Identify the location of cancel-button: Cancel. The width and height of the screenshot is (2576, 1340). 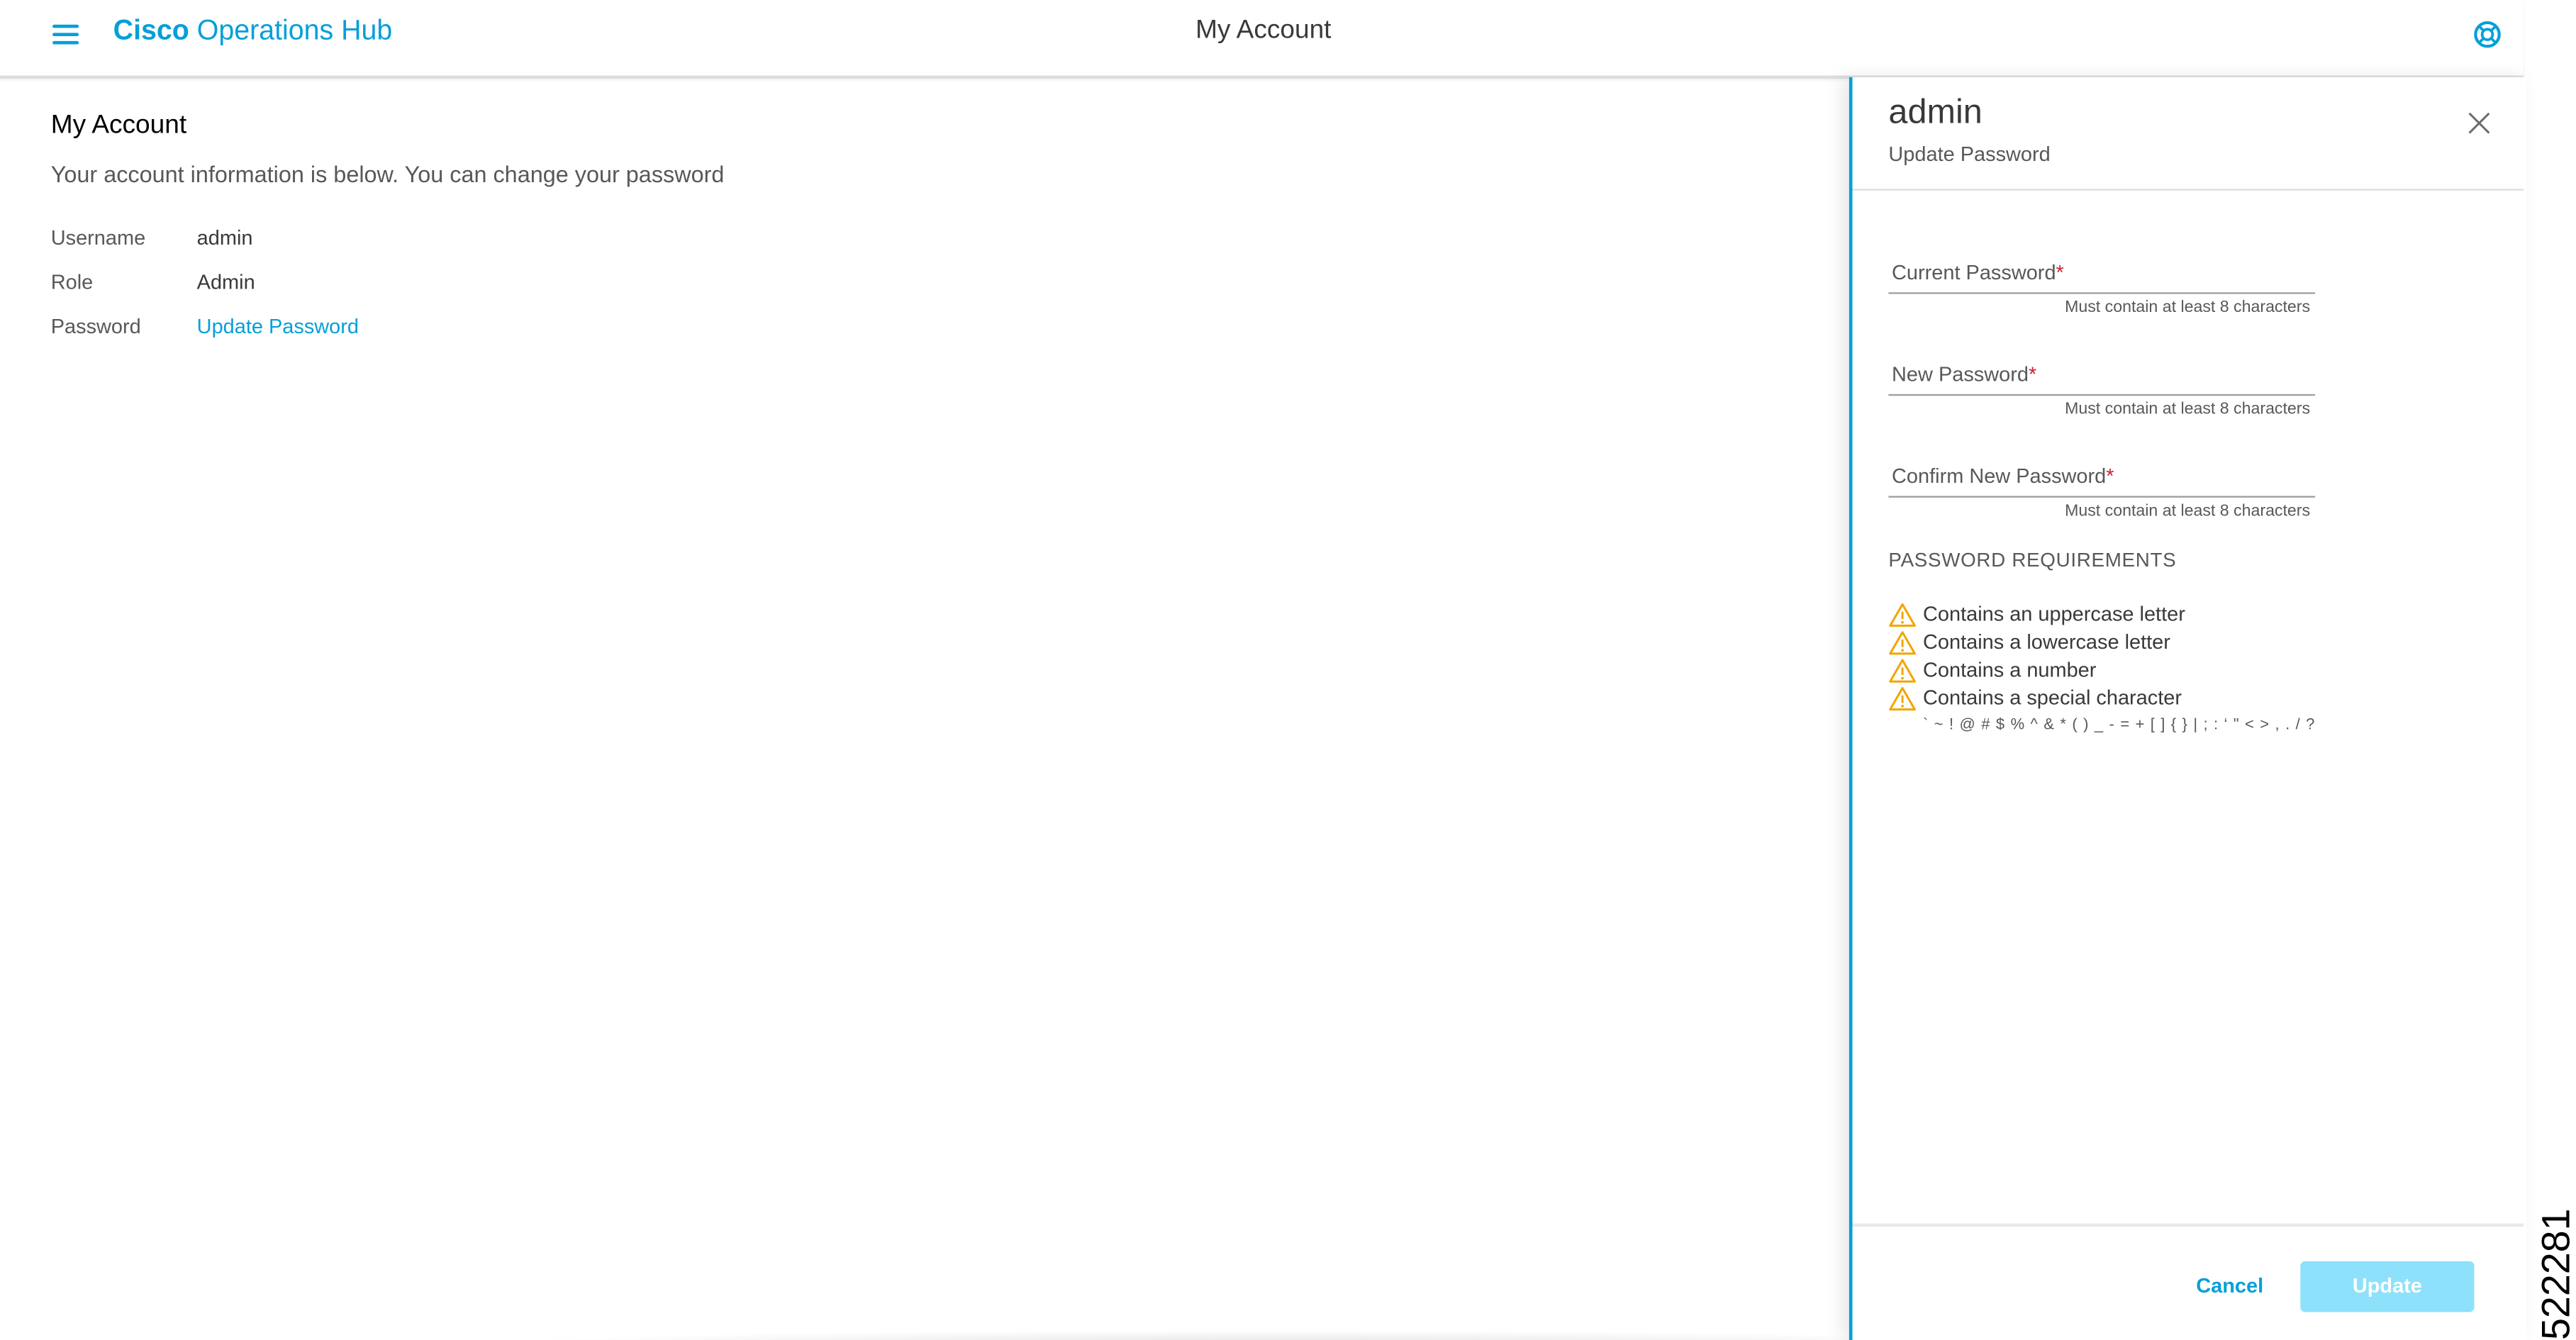
(2230, 1286).